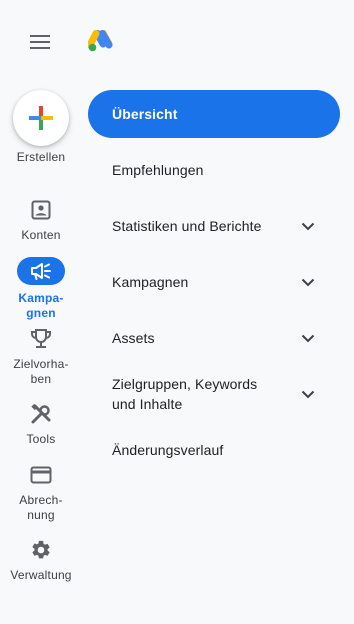 The width and height of the screenshot is (354, 624). I want to click on rail-label-create: Erstellen, so click(41, 157).